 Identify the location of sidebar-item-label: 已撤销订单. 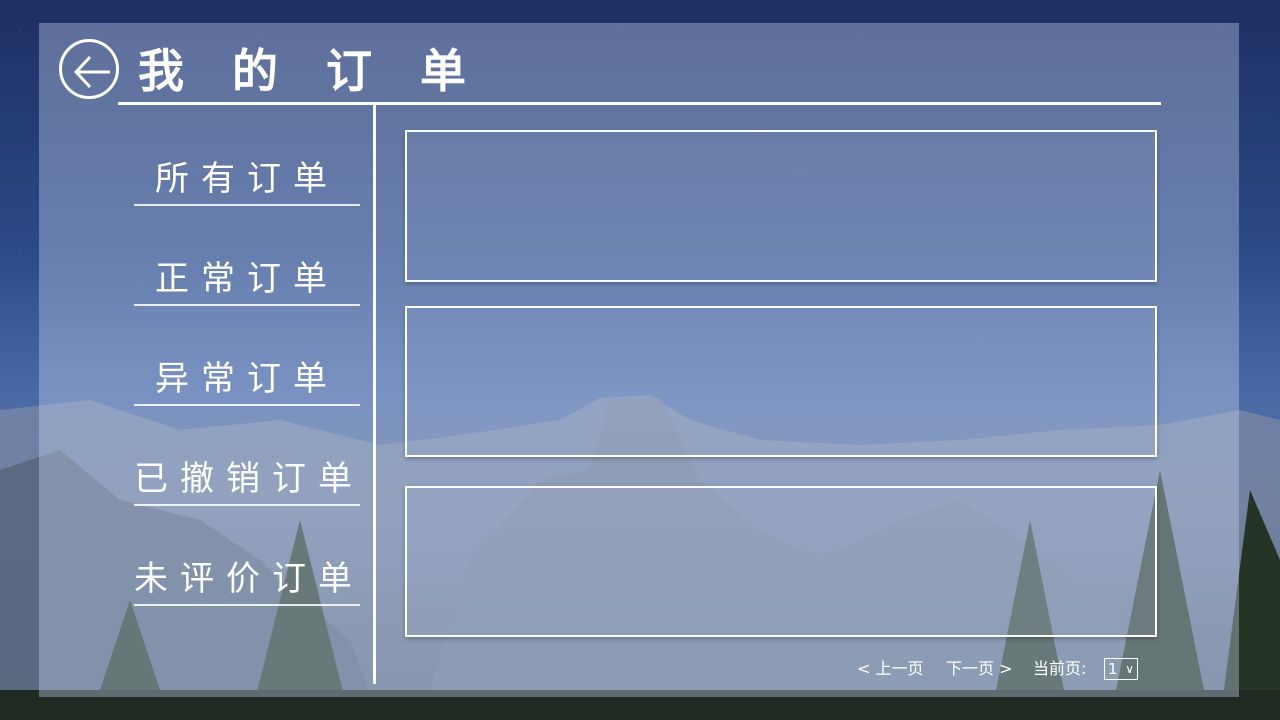
(249, 479).